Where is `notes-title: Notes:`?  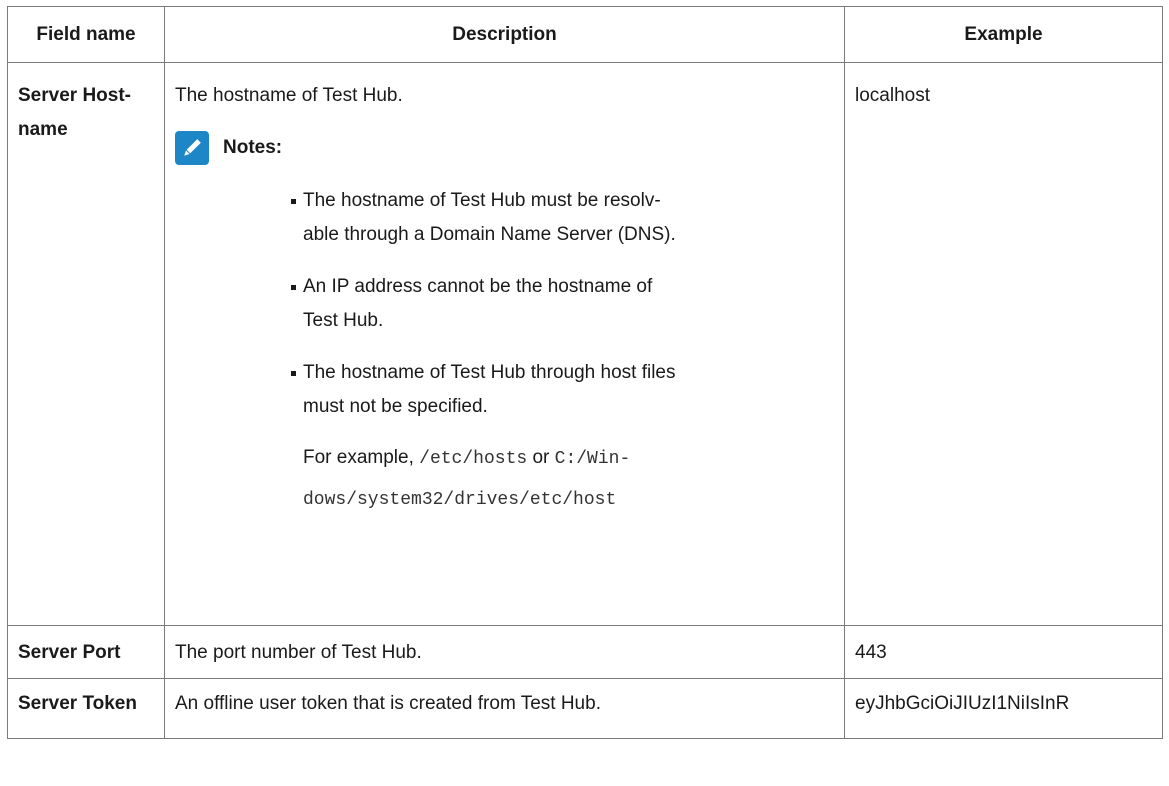
notes-title: Notes: is located at coordinates (253, 147).